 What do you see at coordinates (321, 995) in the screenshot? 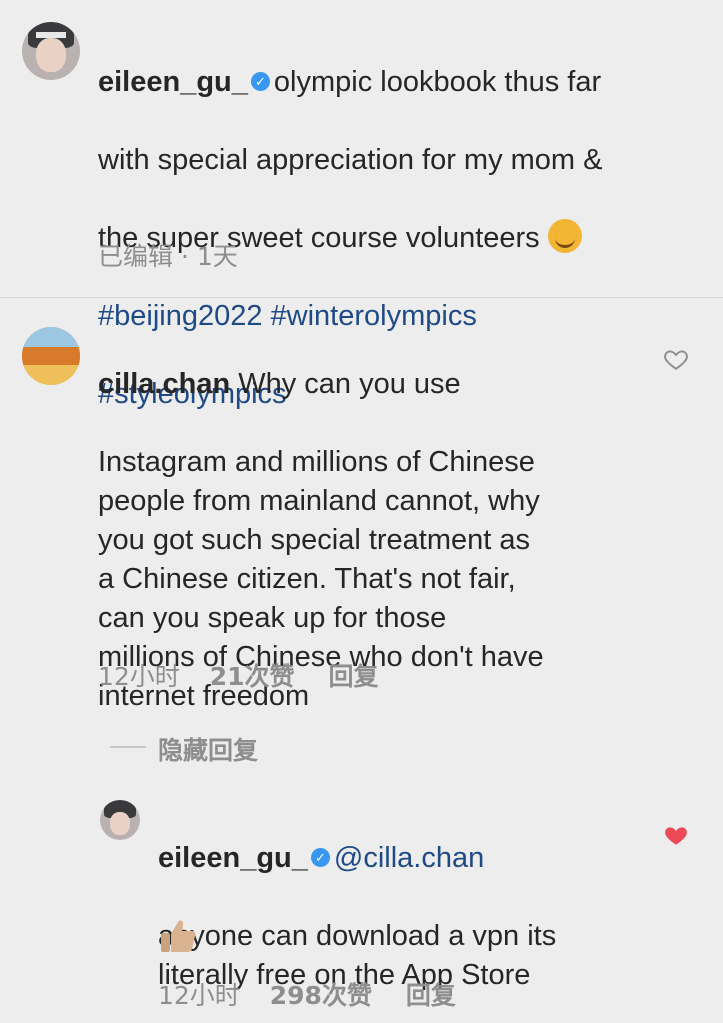
I see `reply-likes: 298次赞` at bounding box center [321, 995].